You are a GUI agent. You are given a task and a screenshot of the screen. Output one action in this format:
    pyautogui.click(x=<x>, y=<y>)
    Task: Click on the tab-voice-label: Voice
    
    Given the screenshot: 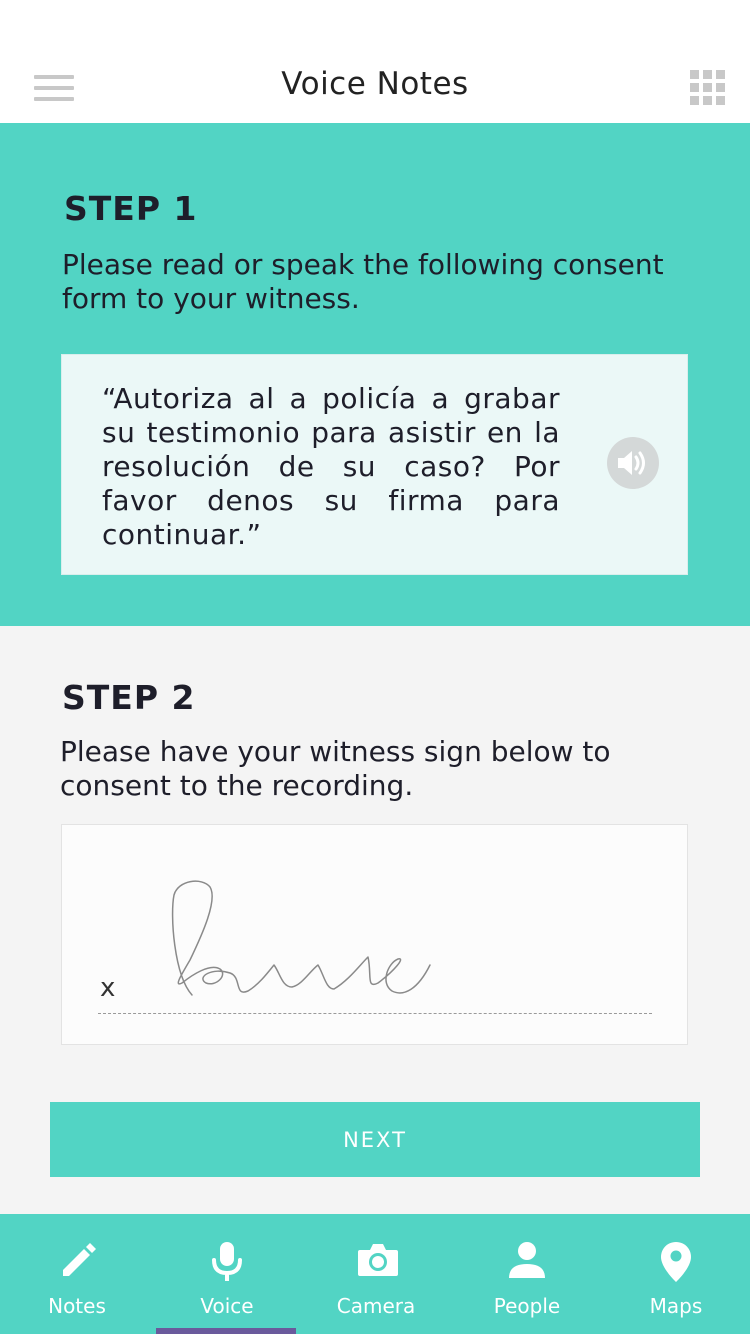 What is the action you would take?
    pyautogui.click(x=227, y=1306)
    